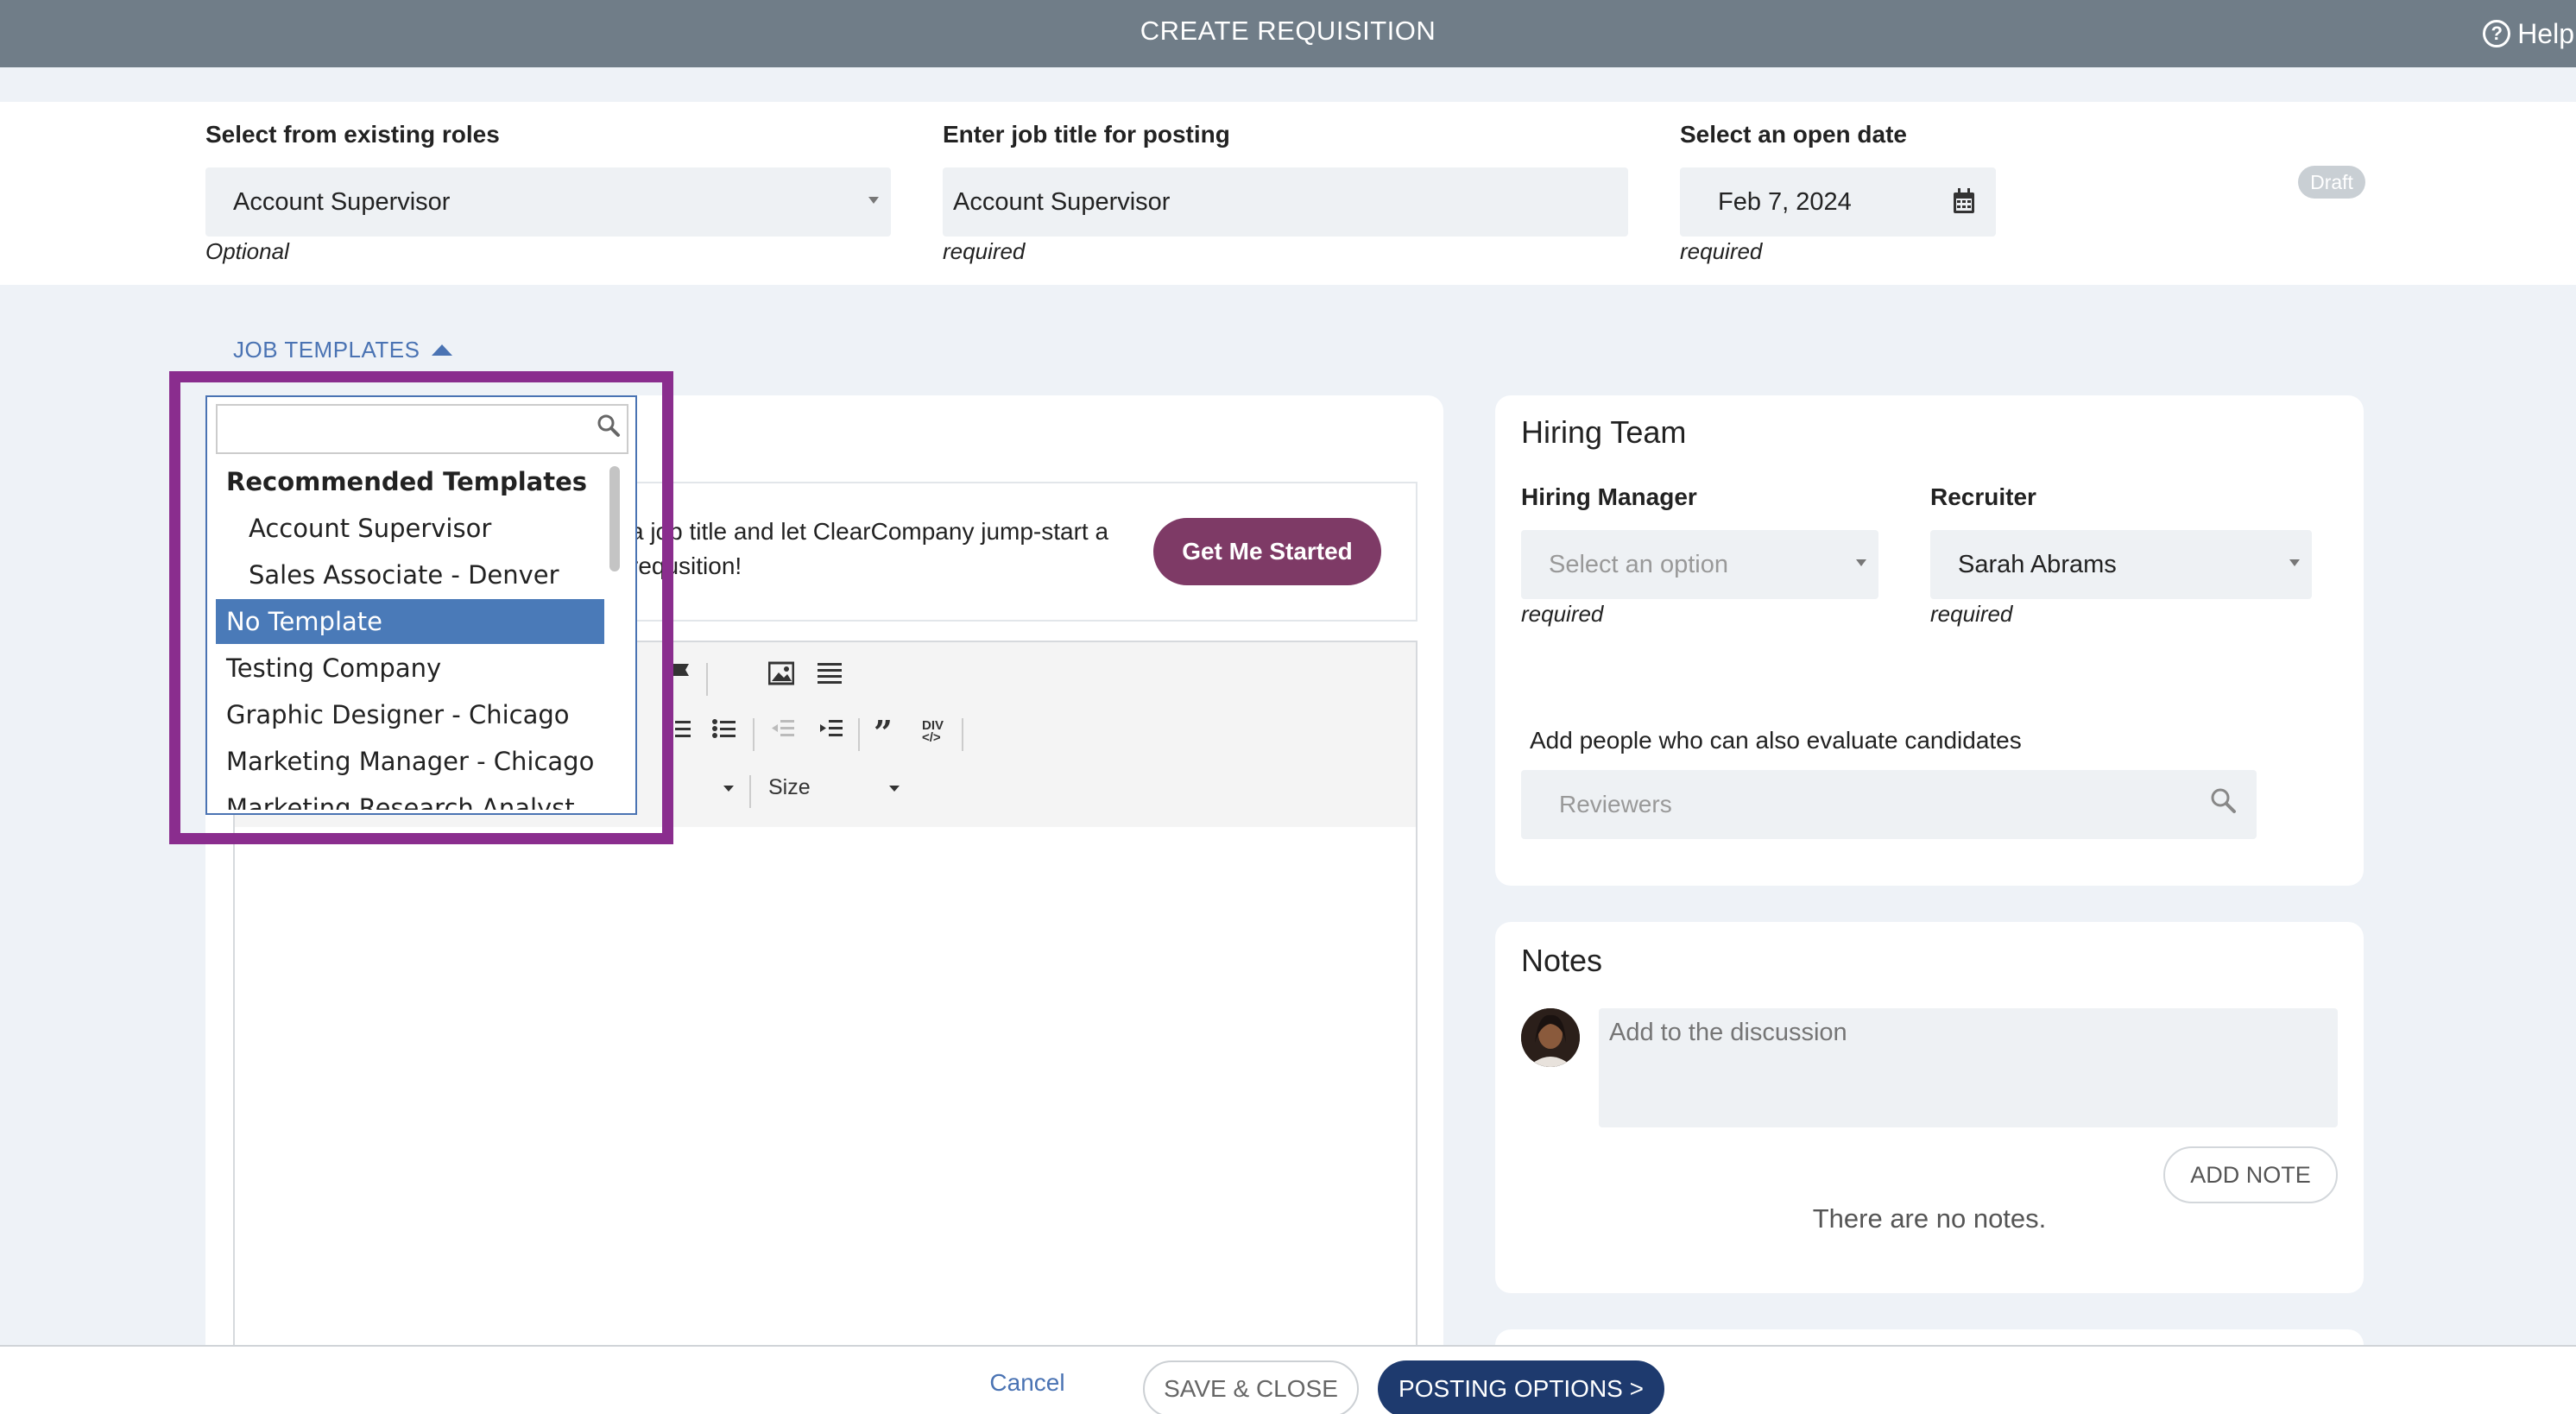  I want to click on template-option: Marketing Research Analyst, so click(410, 798).